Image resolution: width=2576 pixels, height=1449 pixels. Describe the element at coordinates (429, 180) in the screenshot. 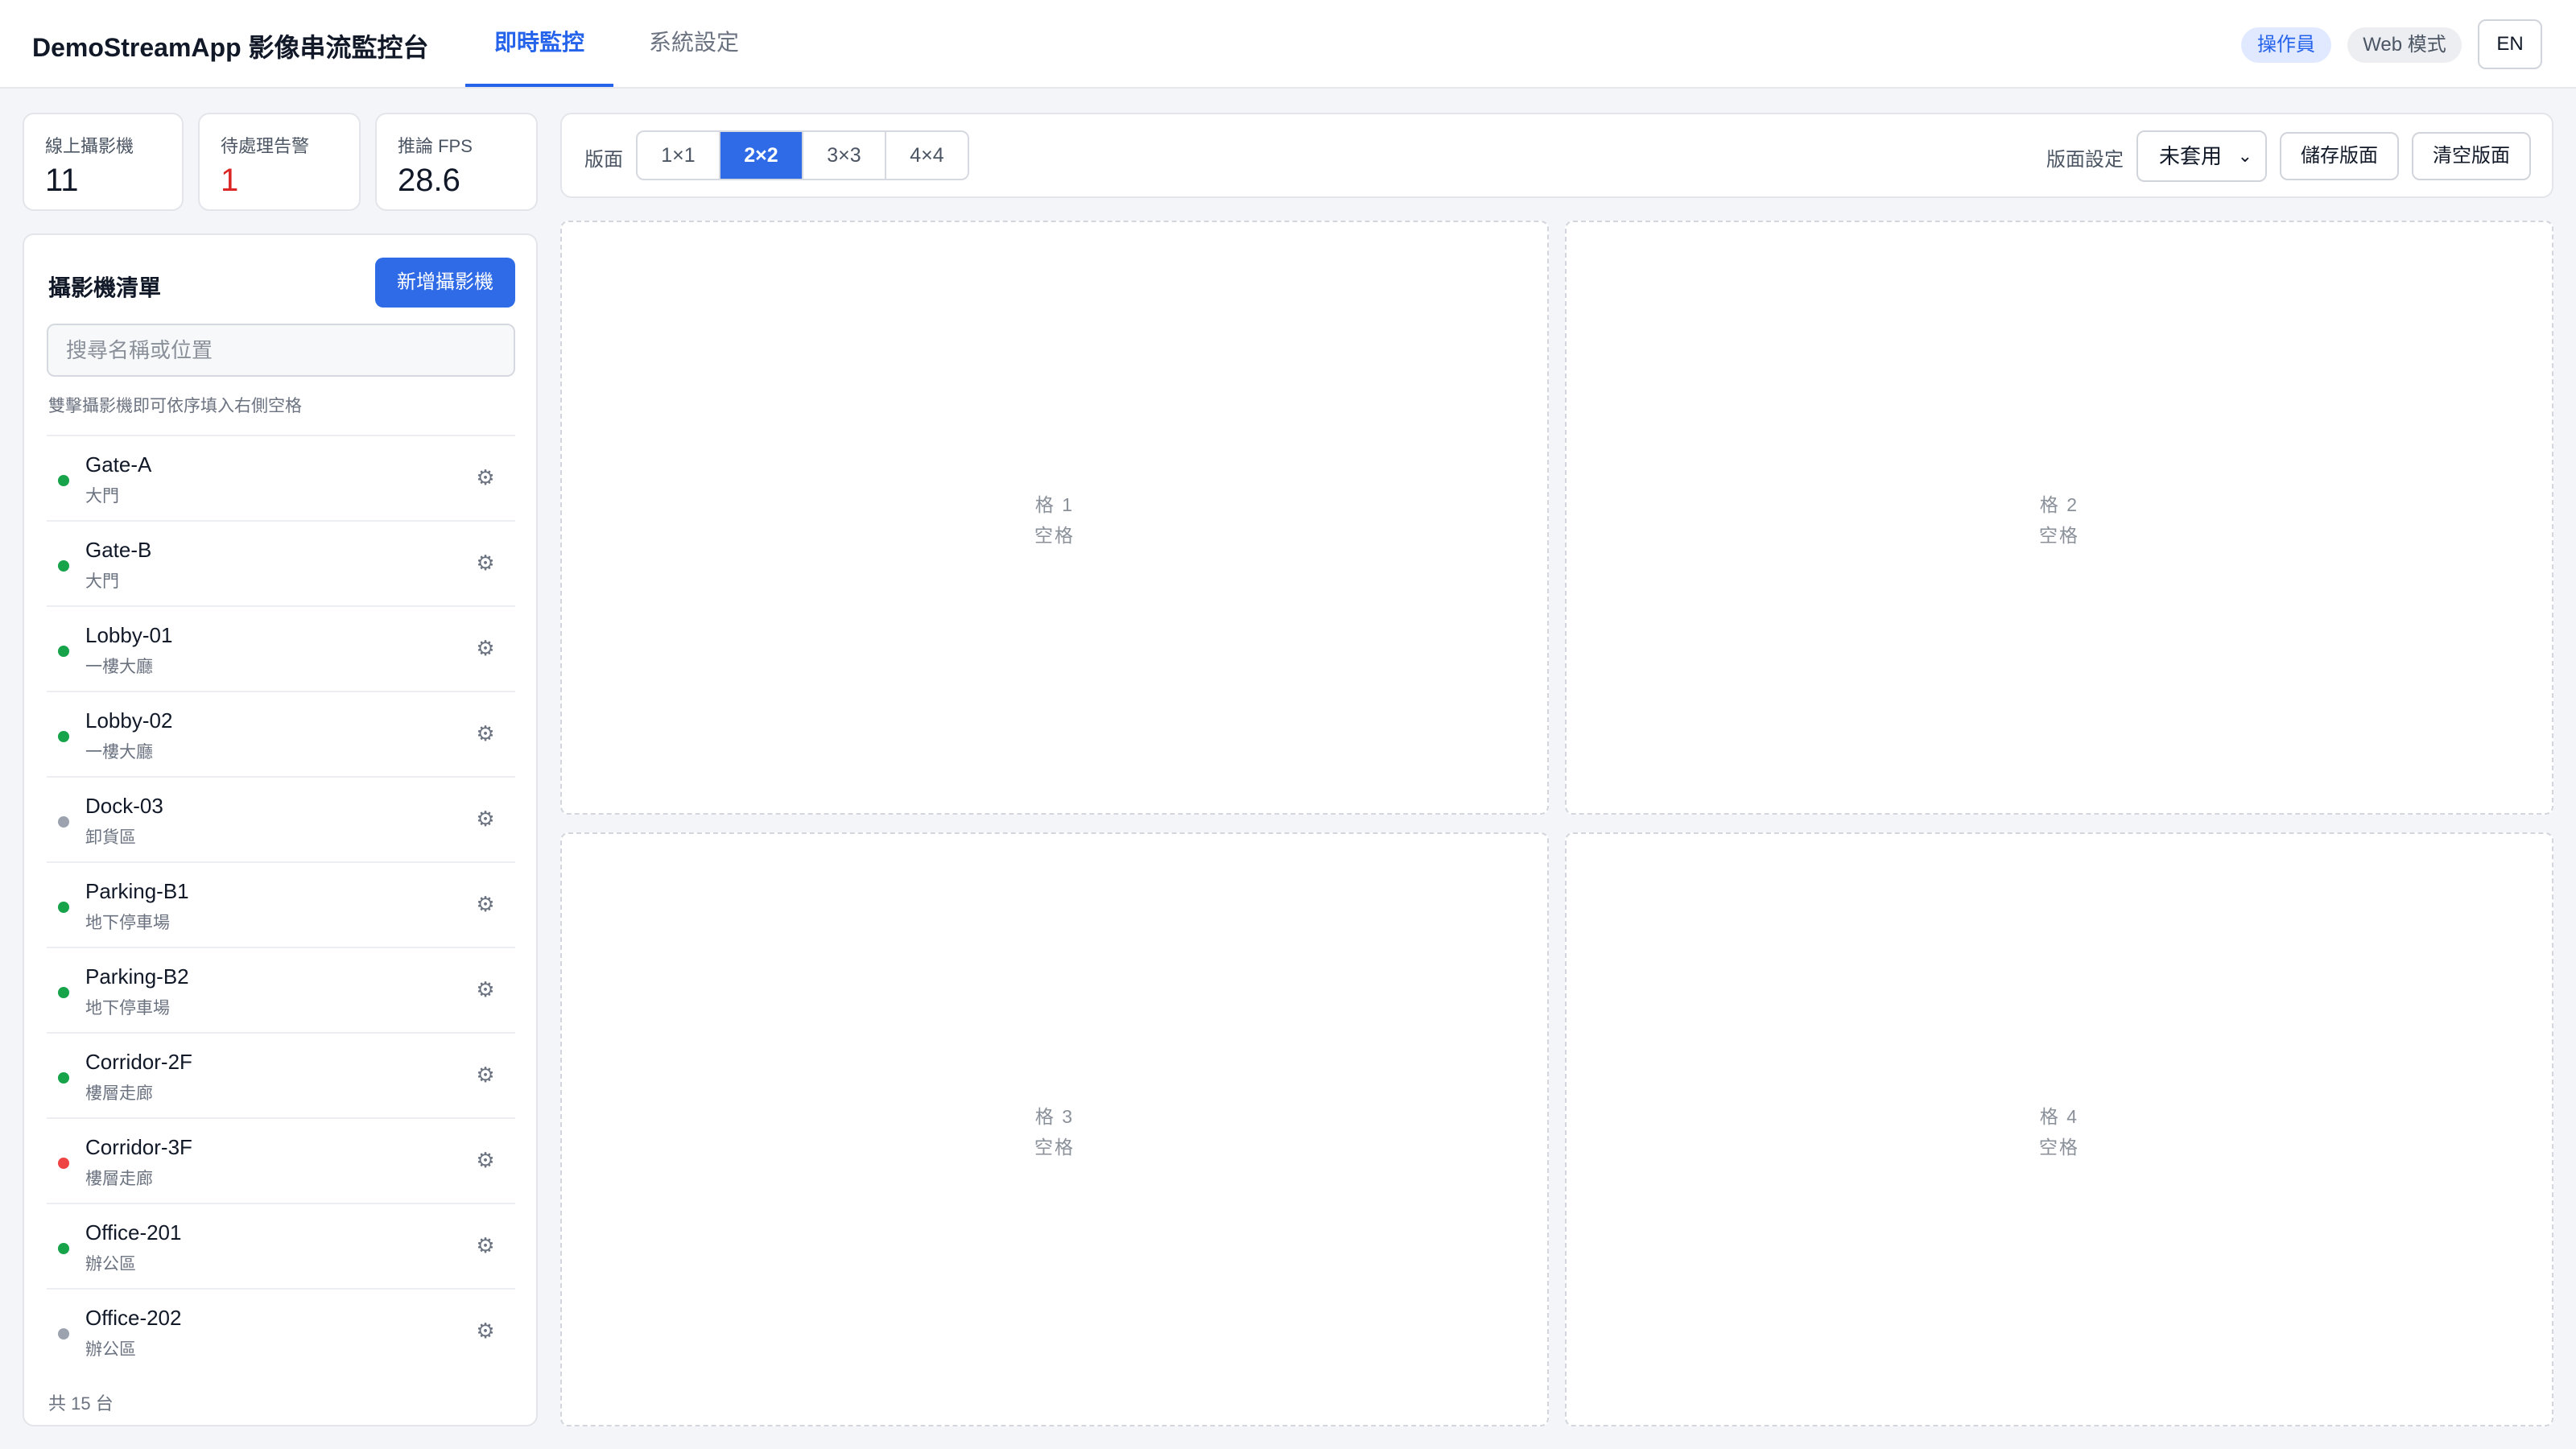

I see `stat-value: 28.6` at that location.